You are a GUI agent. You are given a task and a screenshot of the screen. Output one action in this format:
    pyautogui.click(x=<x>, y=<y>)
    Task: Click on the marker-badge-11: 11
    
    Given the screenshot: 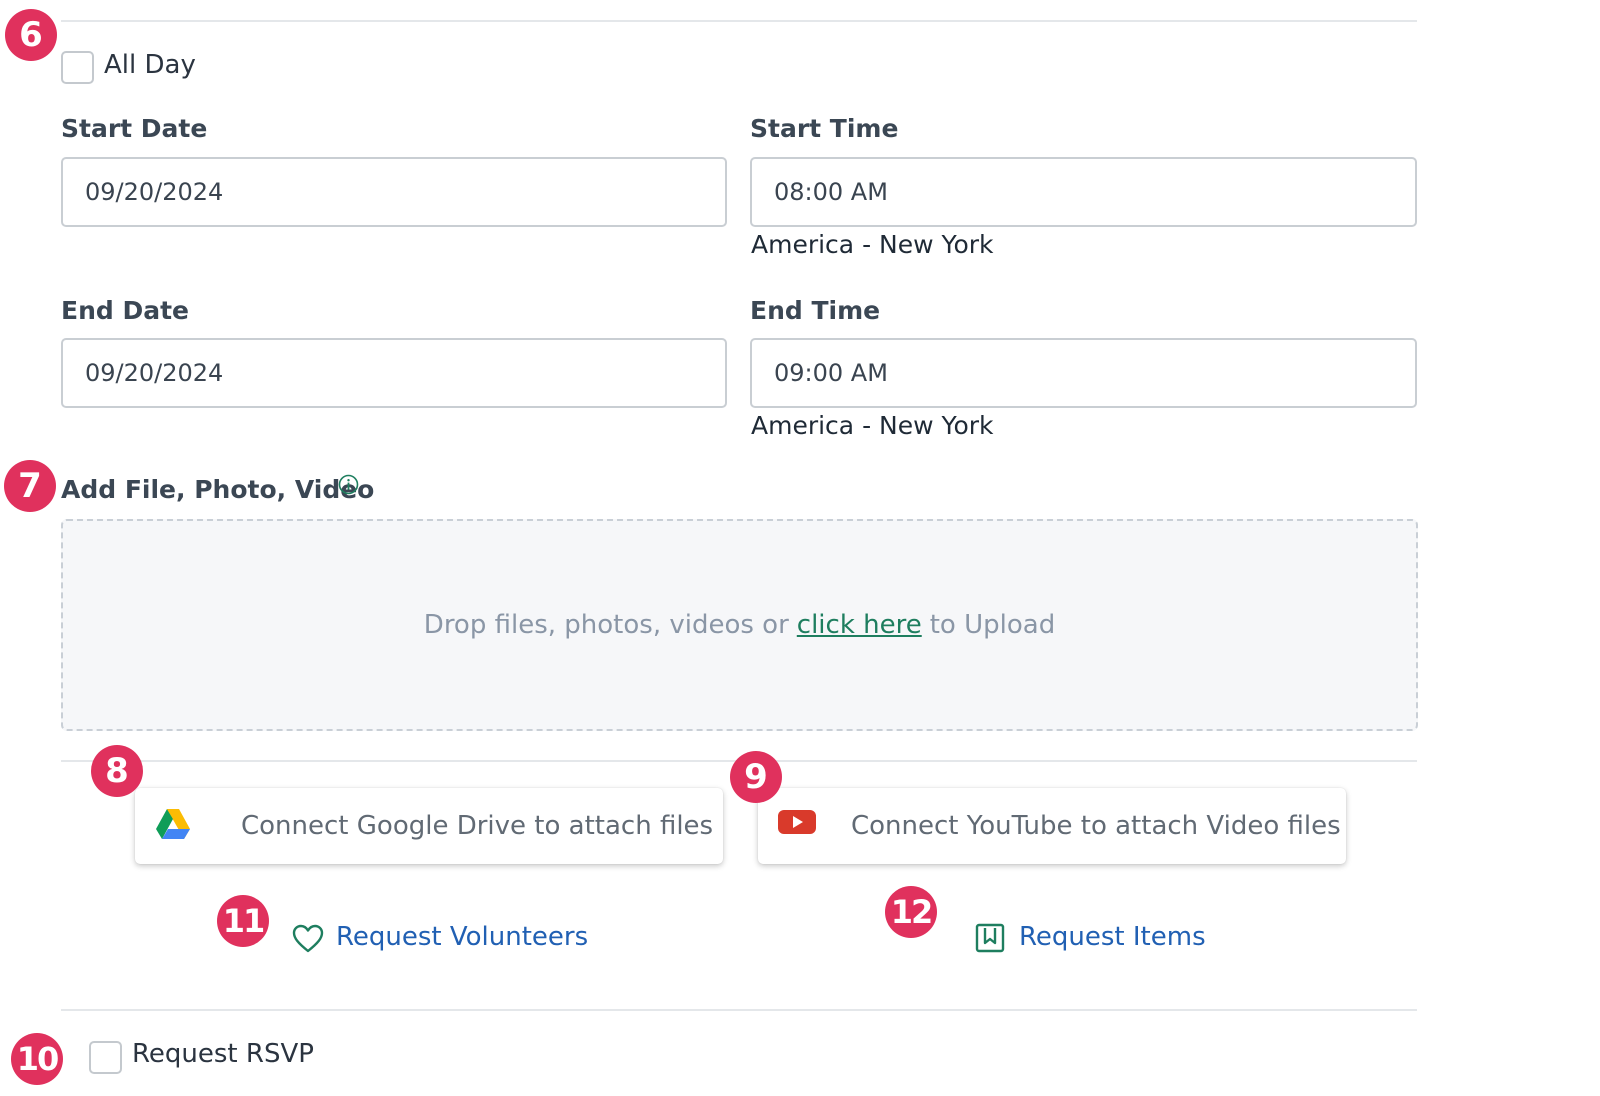 What is the action you would take?
    pyautogui.click(x=243, y=921)
    